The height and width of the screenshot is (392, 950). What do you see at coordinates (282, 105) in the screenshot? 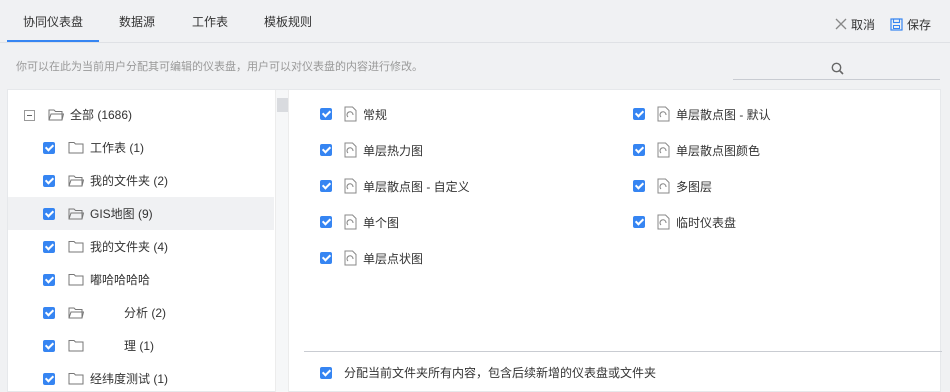
I see `scrollbar-thumb` at bounding box center [282, 105].